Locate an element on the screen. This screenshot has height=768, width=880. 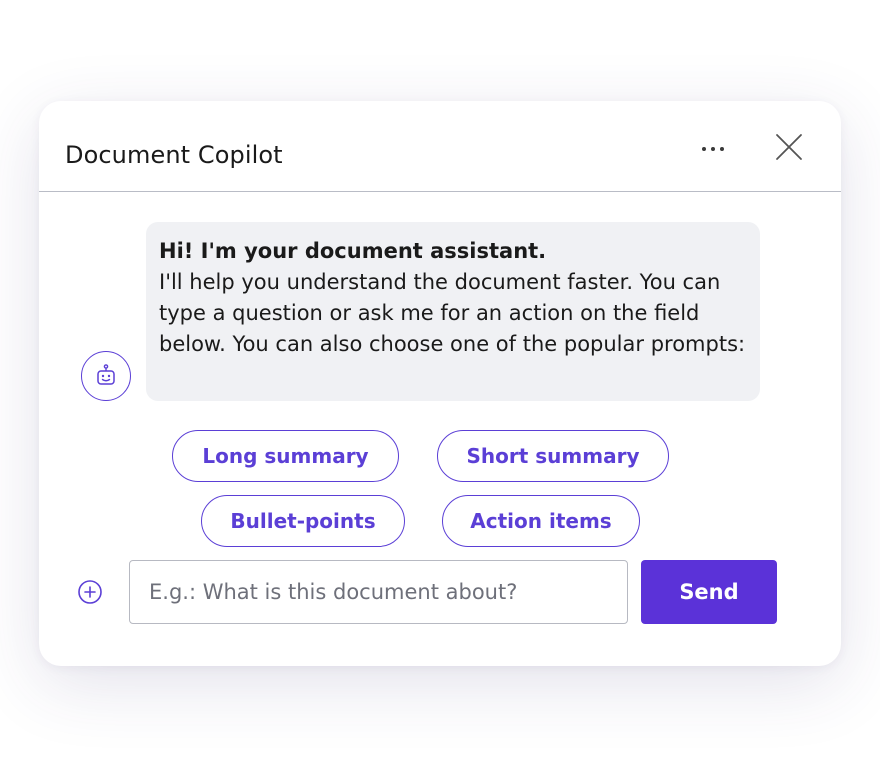
prompt-long-summary: Long summary is located at coordinates (285, 456).